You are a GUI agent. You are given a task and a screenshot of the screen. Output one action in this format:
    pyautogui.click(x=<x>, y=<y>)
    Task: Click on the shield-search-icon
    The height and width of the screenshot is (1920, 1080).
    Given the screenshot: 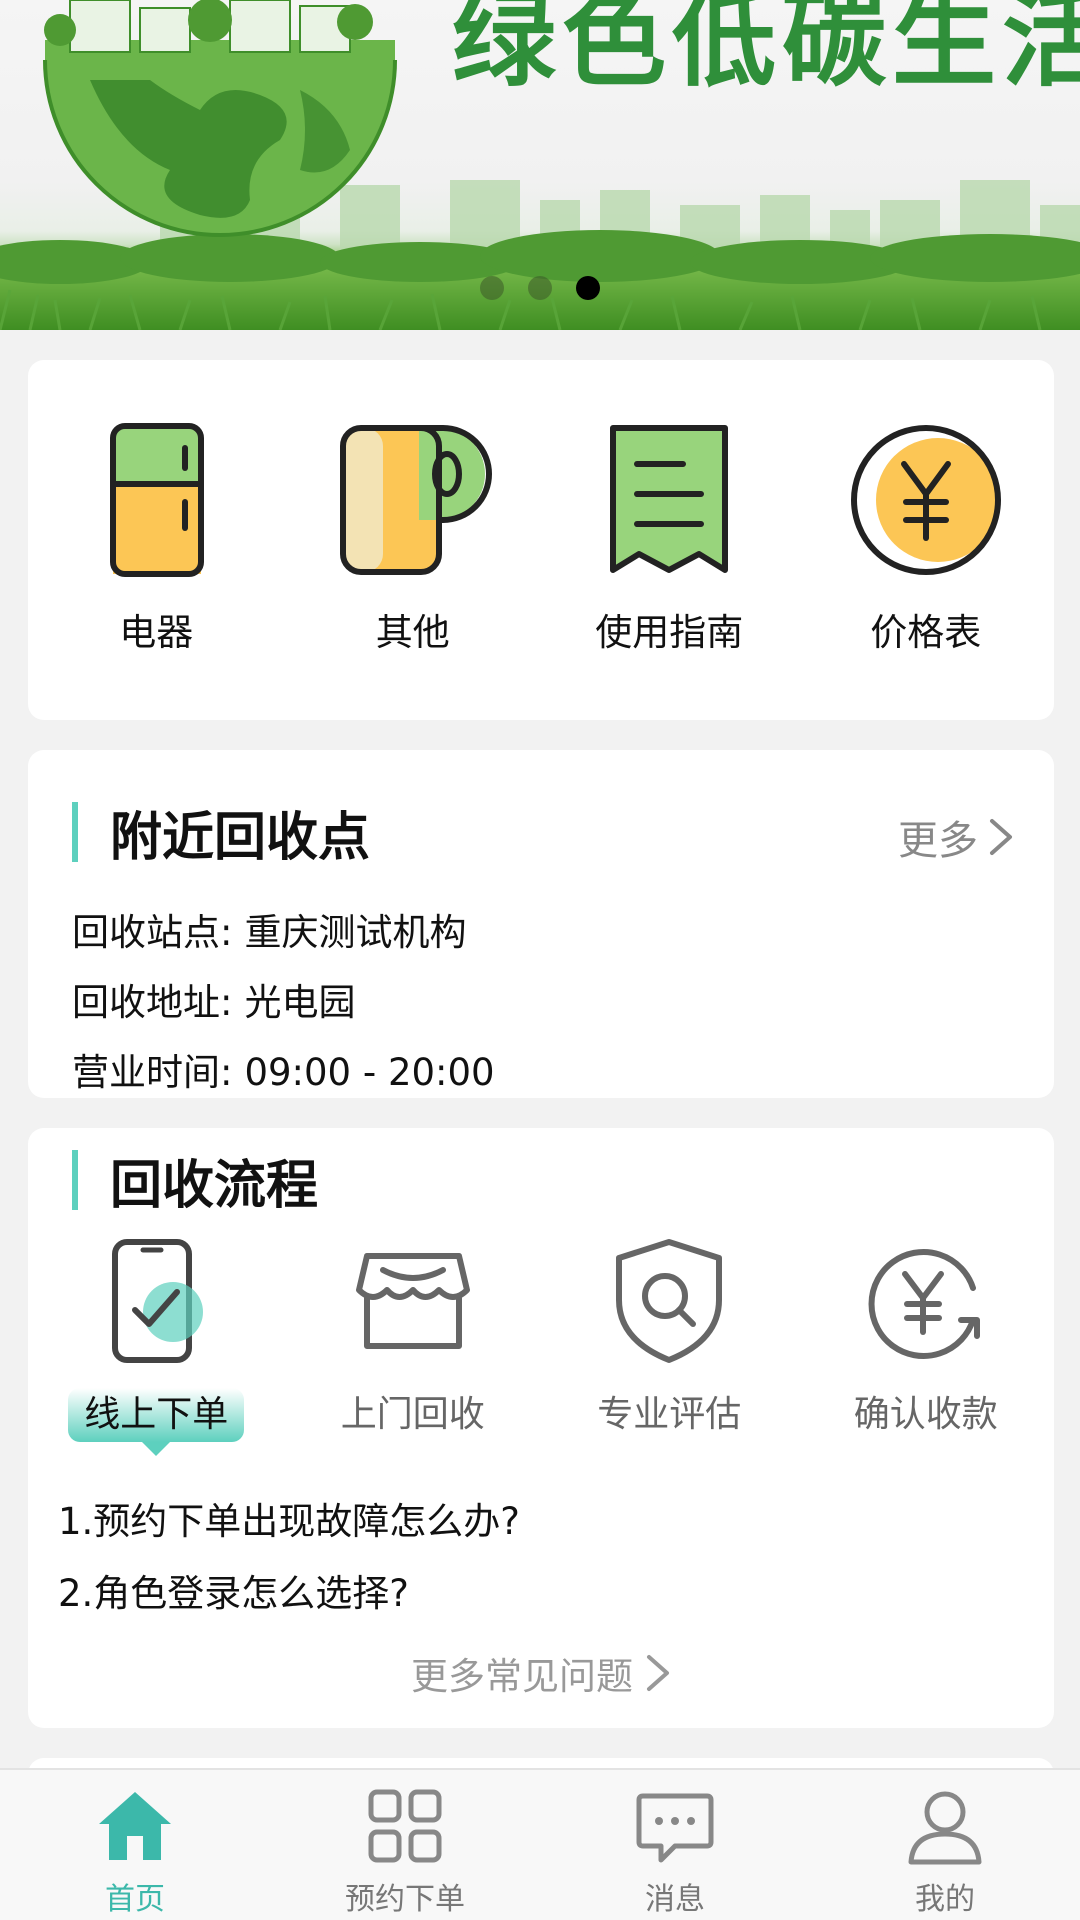 What is the action you would take?
    pyautogui.click(x=669, y=1301)
    